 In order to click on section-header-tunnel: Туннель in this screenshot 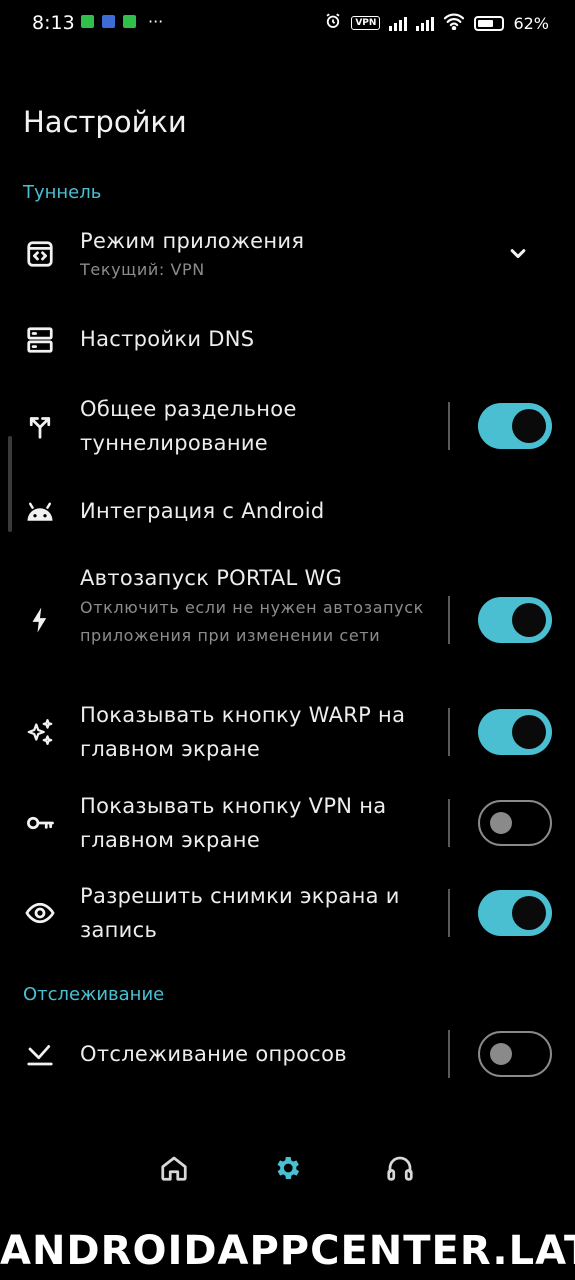, I will do `click(62, 192)`.